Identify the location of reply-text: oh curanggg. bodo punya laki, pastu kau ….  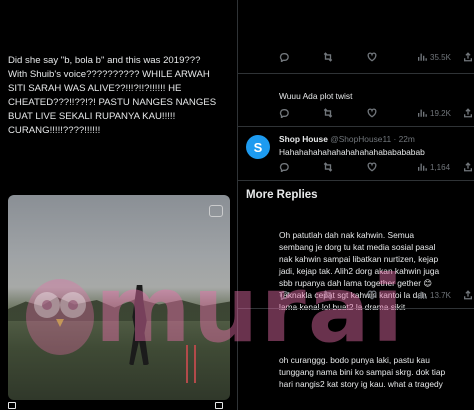
(362, 372).